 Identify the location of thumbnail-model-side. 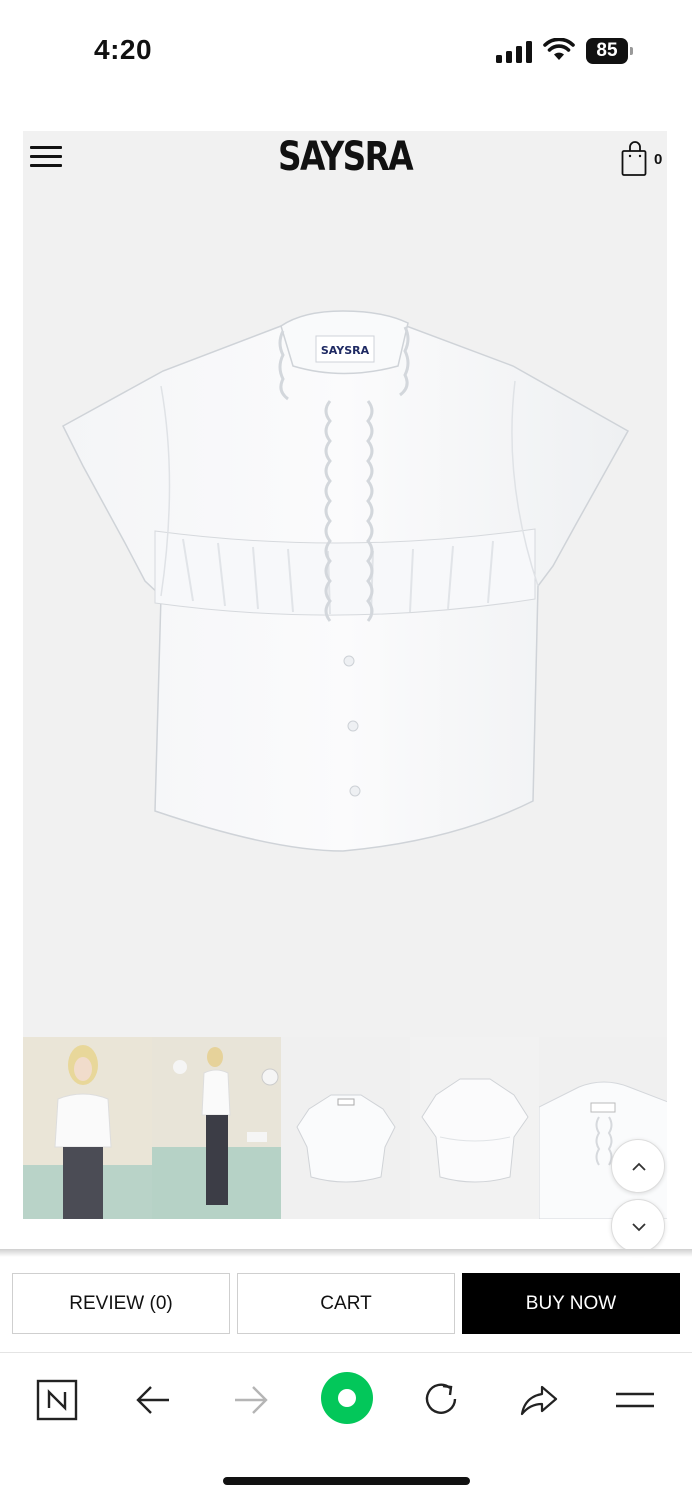
(216, 1128).